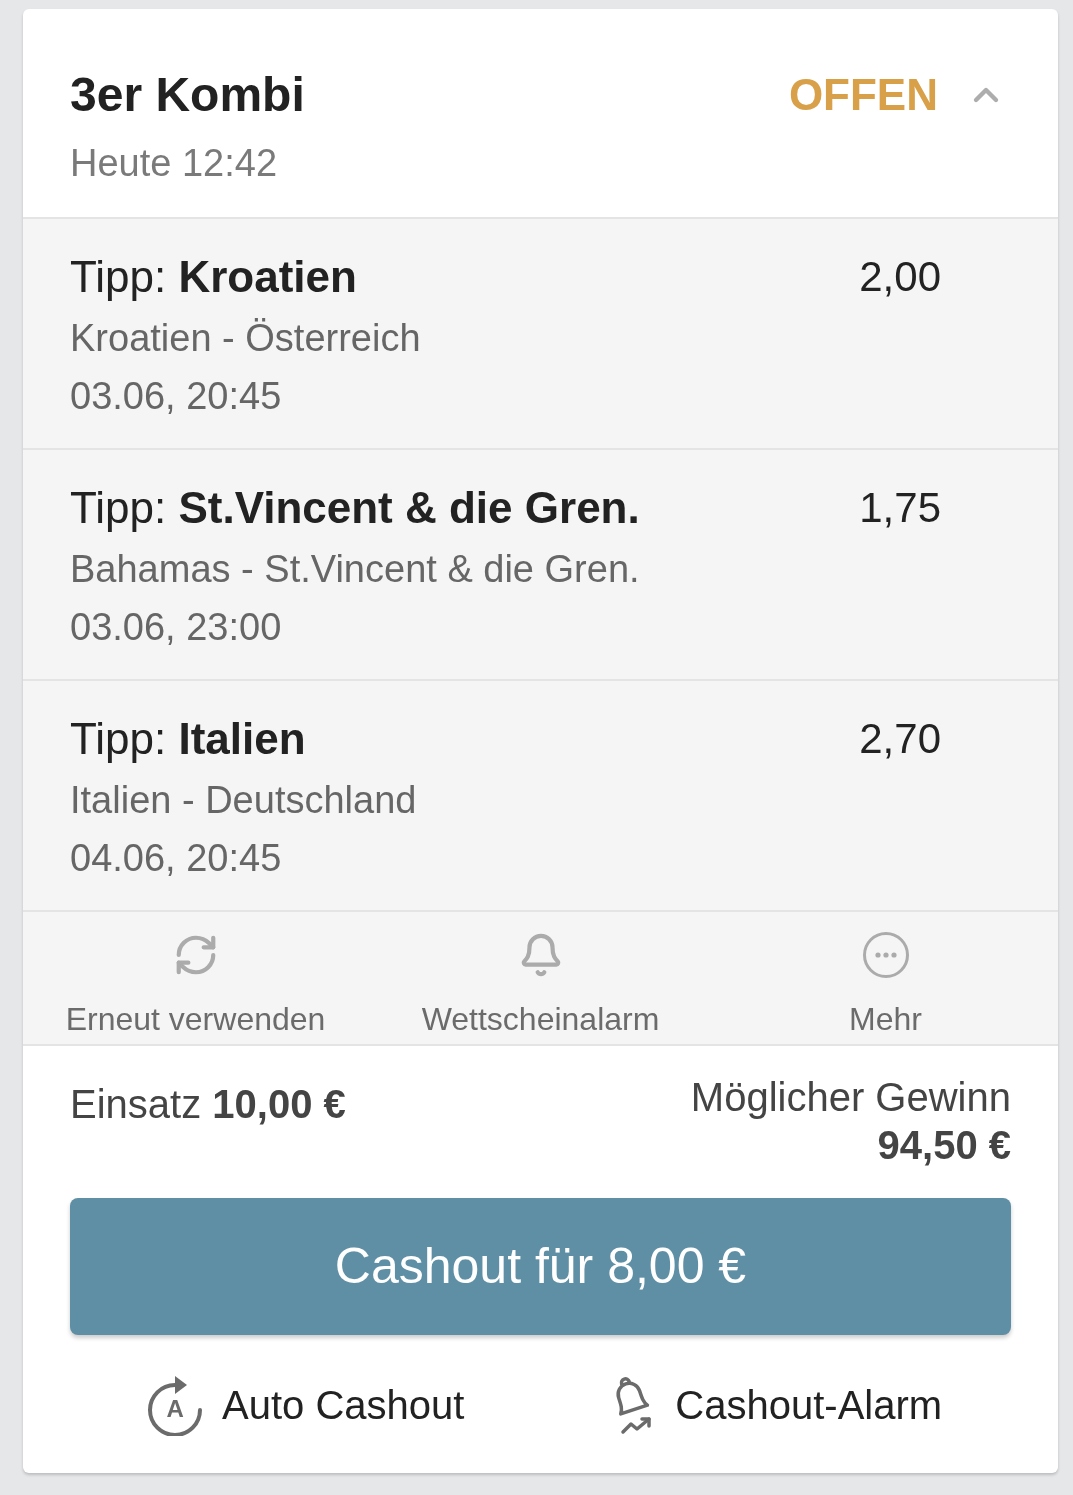 The height and width of the screenshot is (1495, 1073). Describe the element at coordinates (187, 95) in the screenshot. I see `bet-title: 3er Kombi` at that location.